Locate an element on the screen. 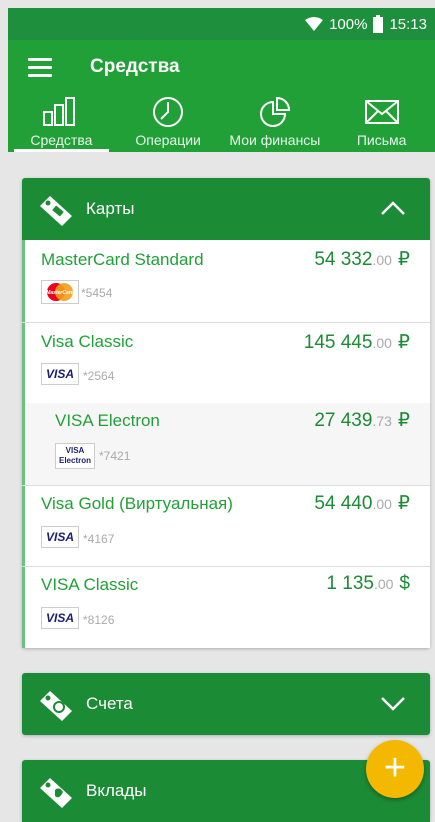 This screenshot has width=435, height=822. pie-chart-icon is located at coordinates (274, 111).